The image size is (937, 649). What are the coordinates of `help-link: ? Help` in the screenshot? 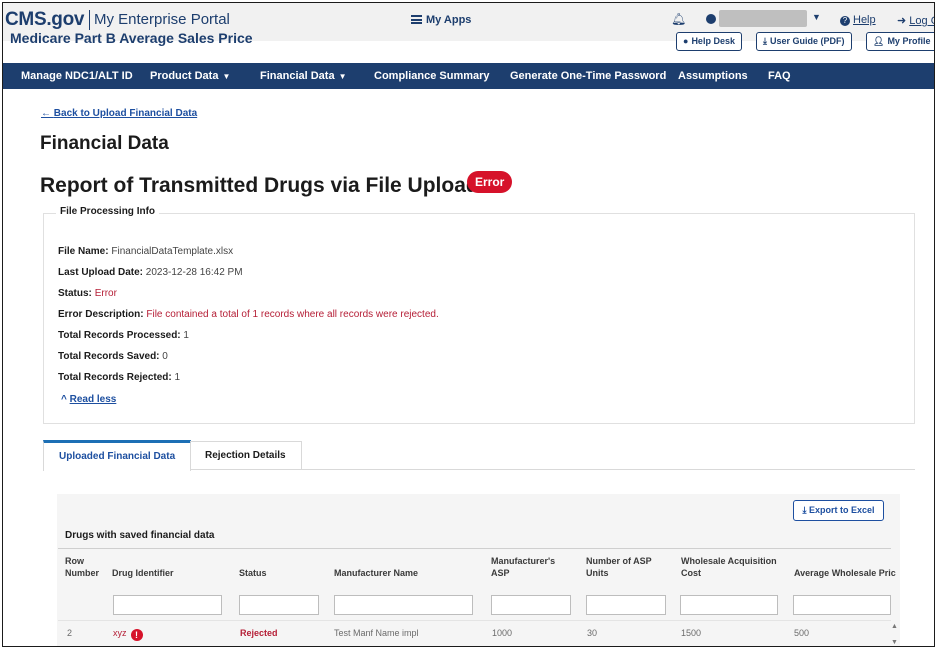 It's located at (858, 20).